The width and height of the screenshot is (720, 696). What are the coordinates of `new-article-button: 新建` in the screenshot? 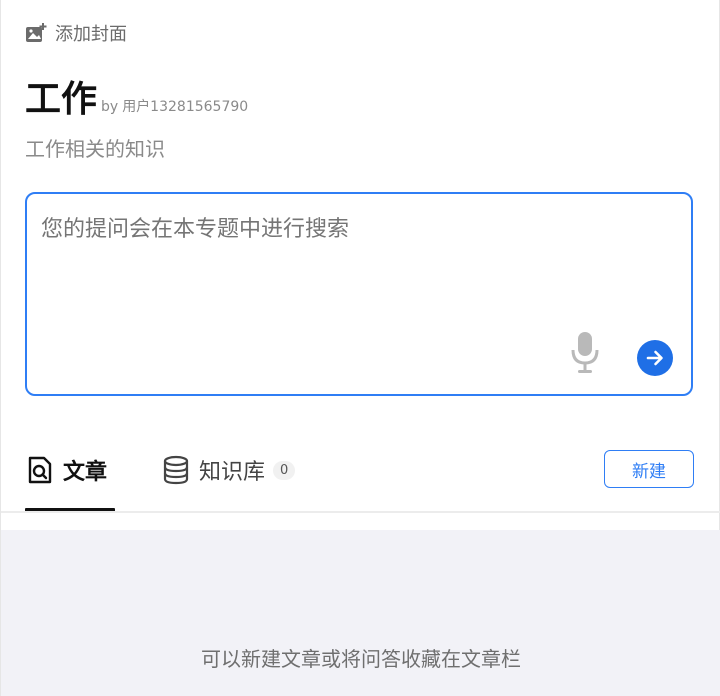 It's located at (649, 469).